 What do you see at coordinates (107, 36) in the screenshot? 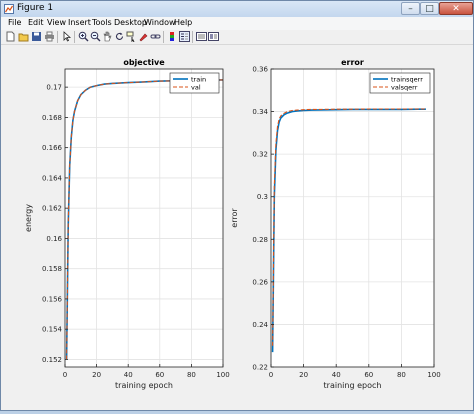
I see `pan-icon` at bounding box center [107, 36].